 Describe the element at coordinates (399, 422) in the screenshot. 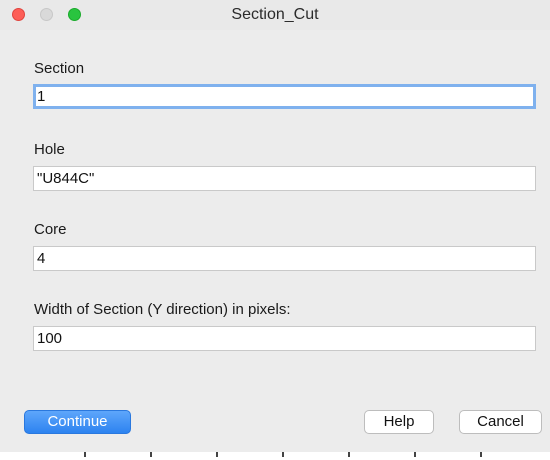

I see `help-button: Help` at that location.